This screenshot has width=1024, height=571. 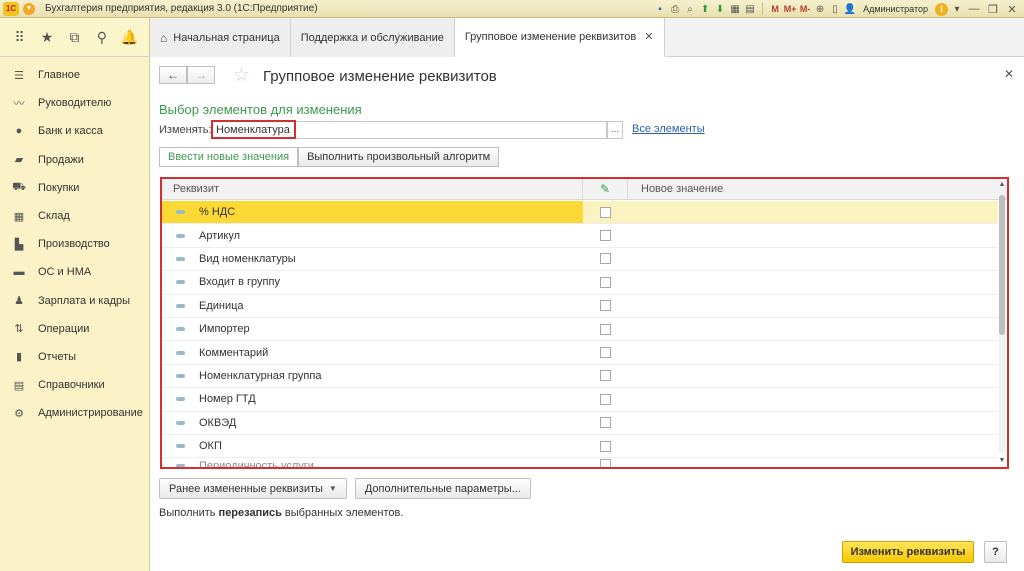 I want to click on maximize-button: ❐, so click(x=993, y=9).